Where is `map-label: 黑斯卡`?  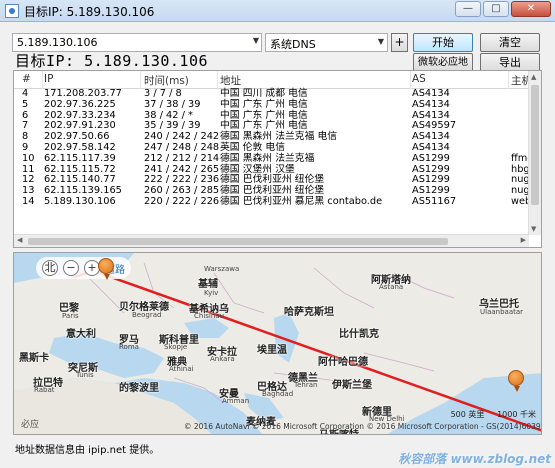
map-label: 黑斯卡 is located at coordinates (34, 358).